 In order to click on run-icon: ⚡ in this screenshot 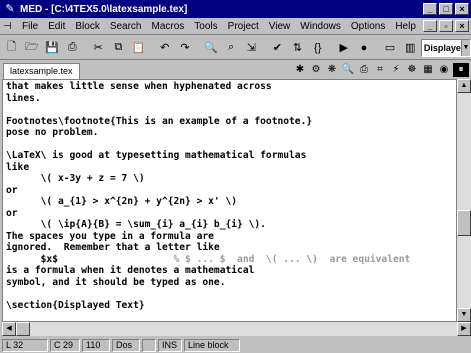, I will do `click(396, 70)`.